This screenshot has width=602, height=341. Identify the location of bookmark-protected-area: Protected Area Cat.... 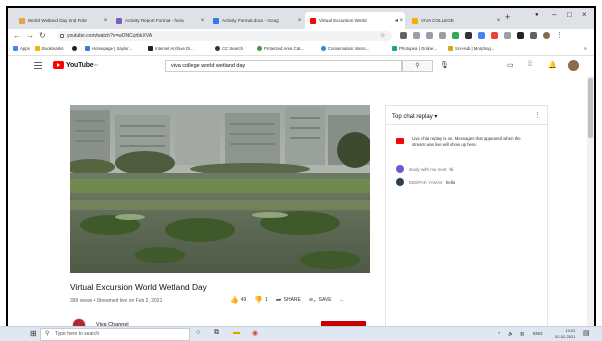
(280, 48).